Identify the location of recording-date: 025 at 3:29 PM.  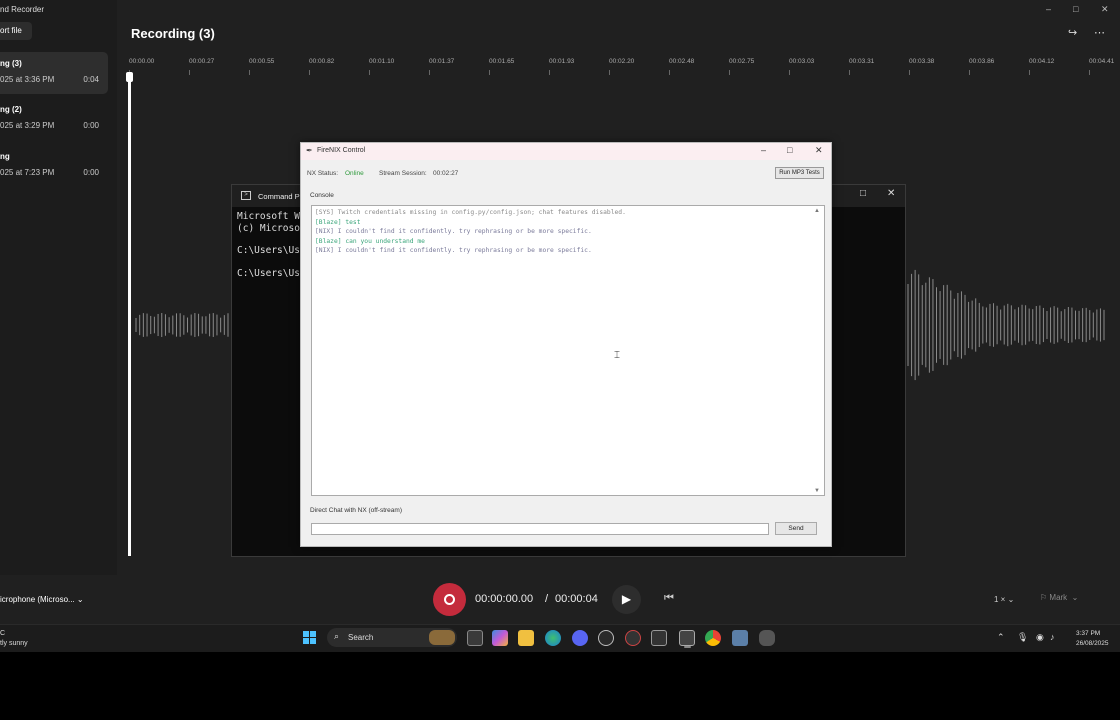
(27, 125).